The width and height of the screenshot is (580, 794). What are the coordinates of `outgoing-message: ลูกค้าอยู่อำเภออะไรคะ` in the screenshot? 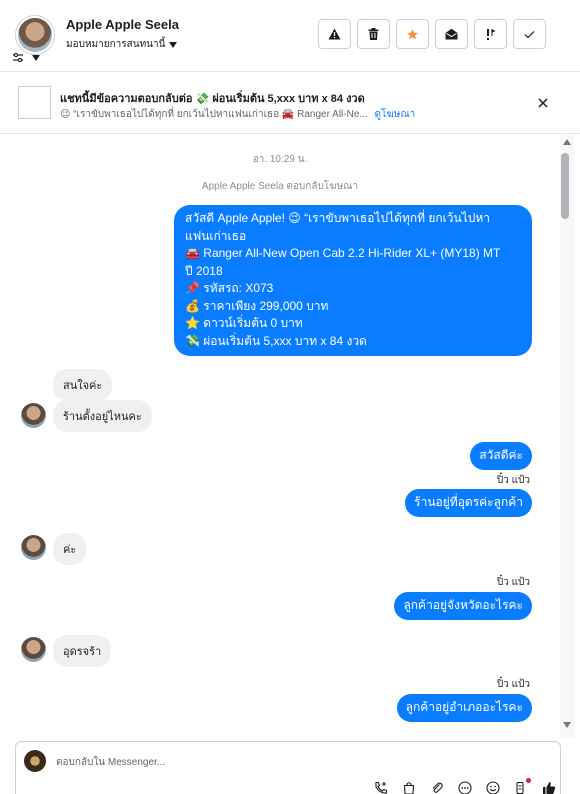 It's located at (464, 708).